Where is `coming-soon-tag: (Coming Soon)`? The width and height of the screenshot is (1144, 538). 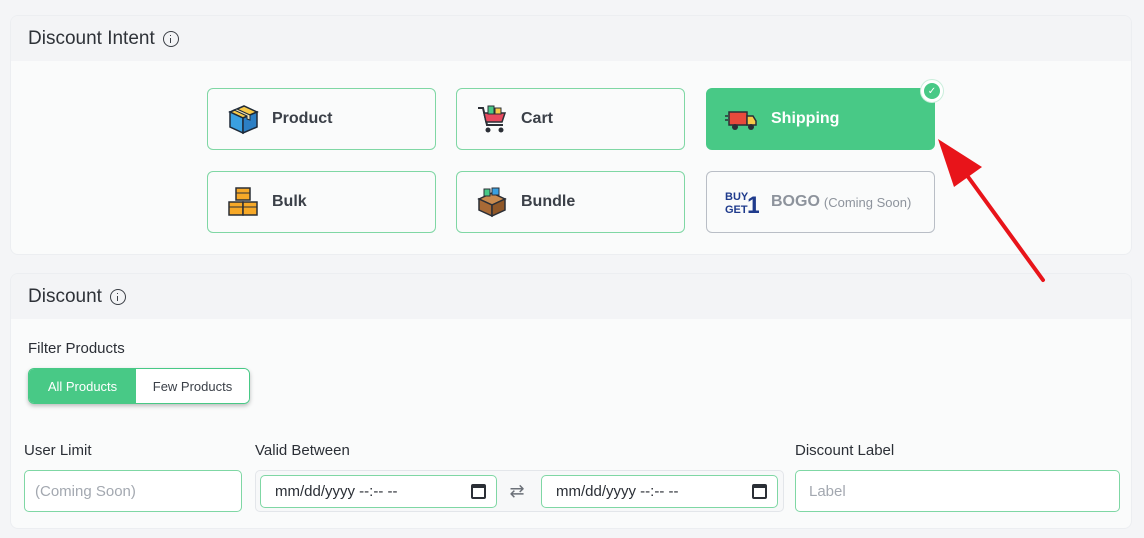
coming-soon-tag: (Coming Soon) is located at coordinates (867, 202).